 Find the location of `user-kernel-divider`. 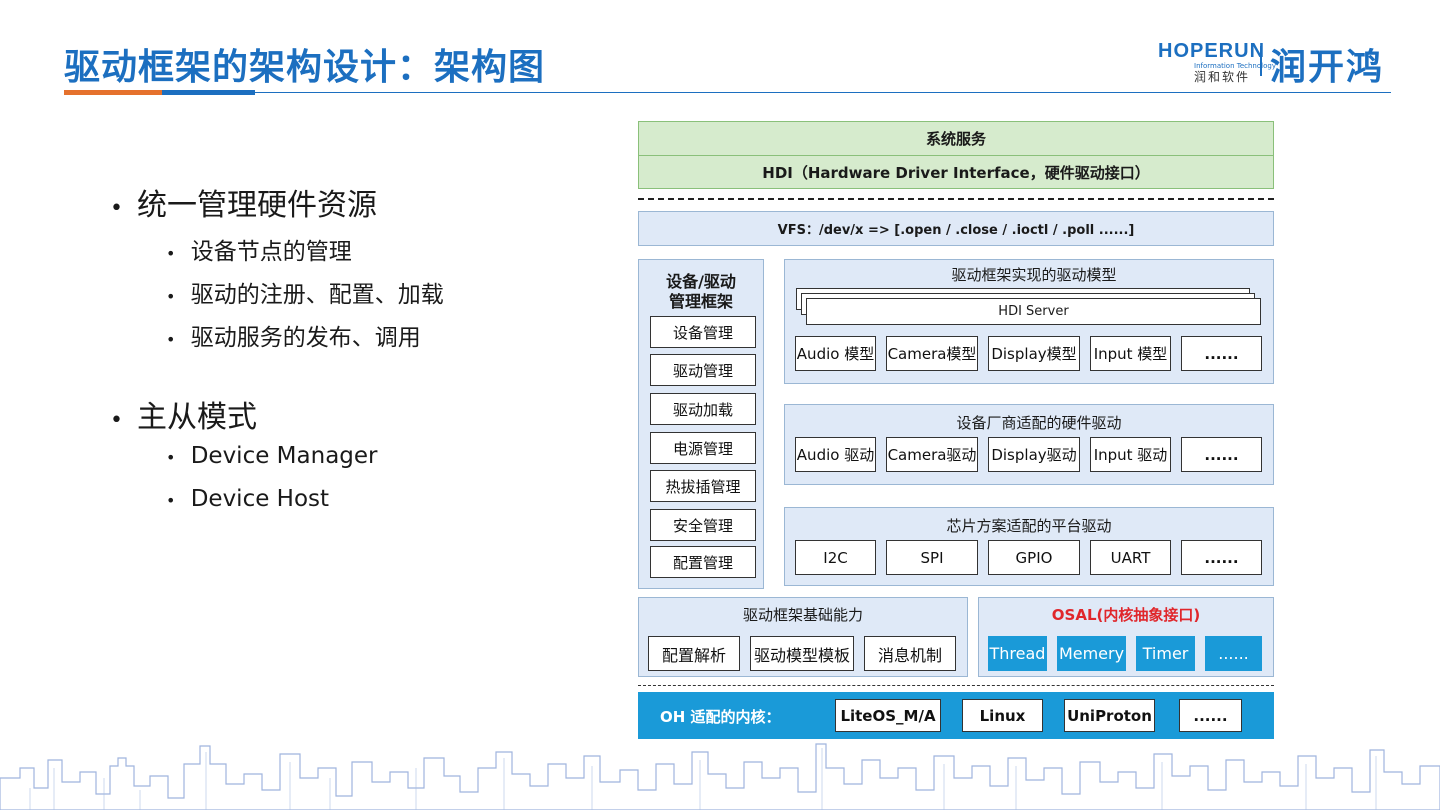

user-kernel-divider is located at coordinates (956, 199).